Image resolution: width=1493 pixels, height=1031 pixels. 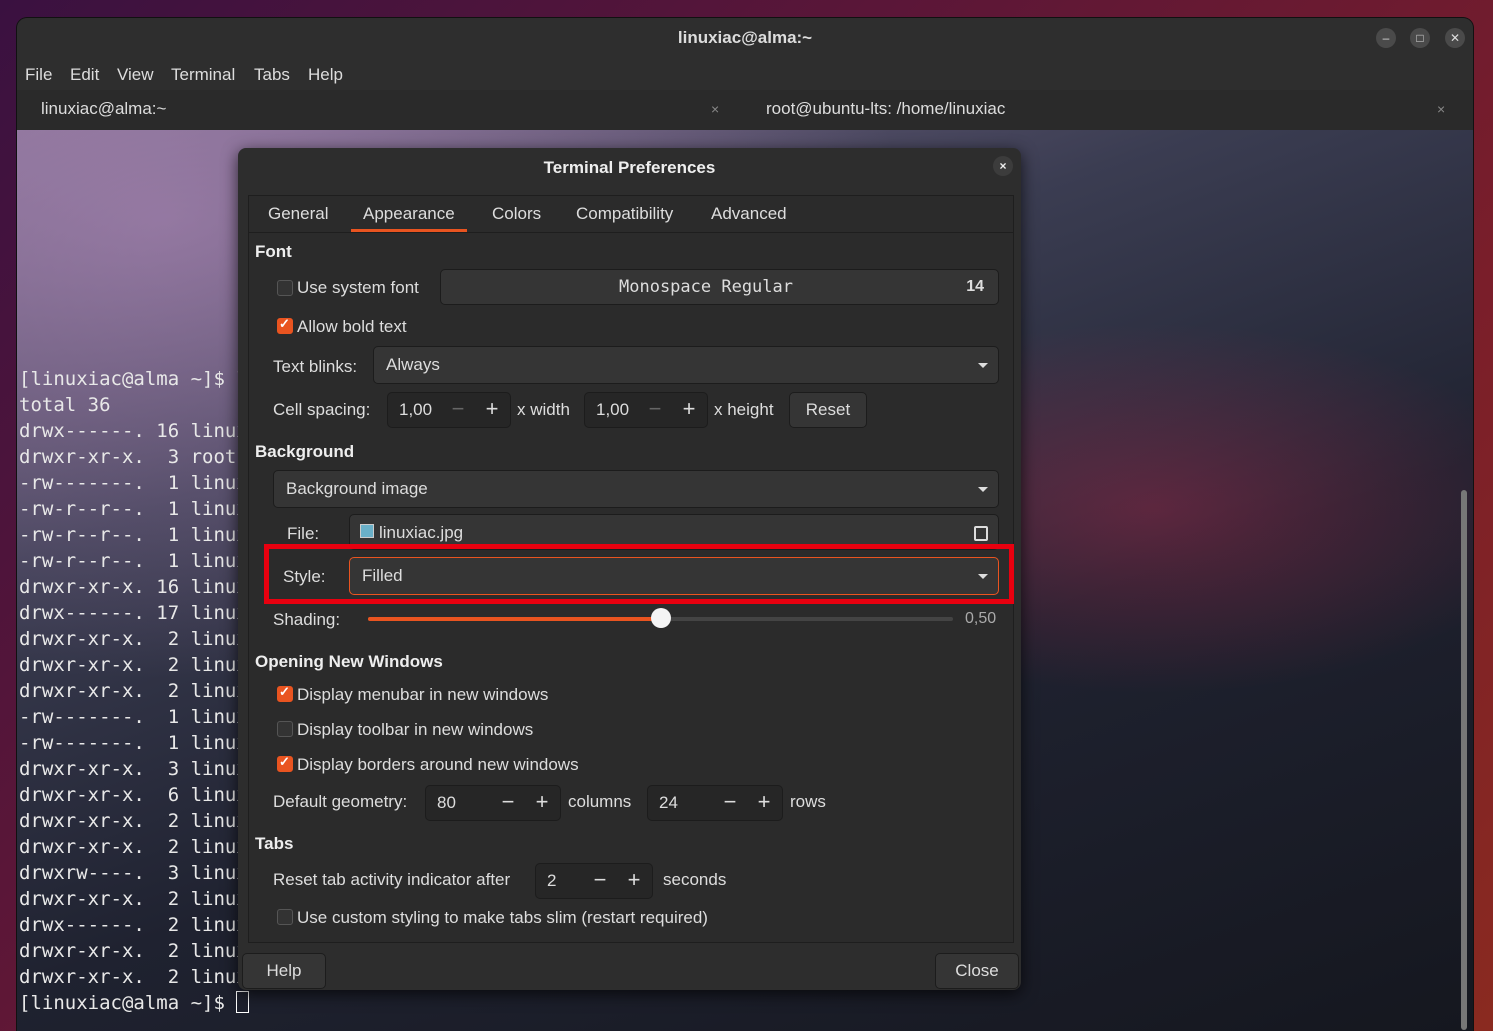 What do you see at coordinates (203, 75) in the screenshot?
I see `menu-terminal: Terminal` at bounding box center [203, 75].